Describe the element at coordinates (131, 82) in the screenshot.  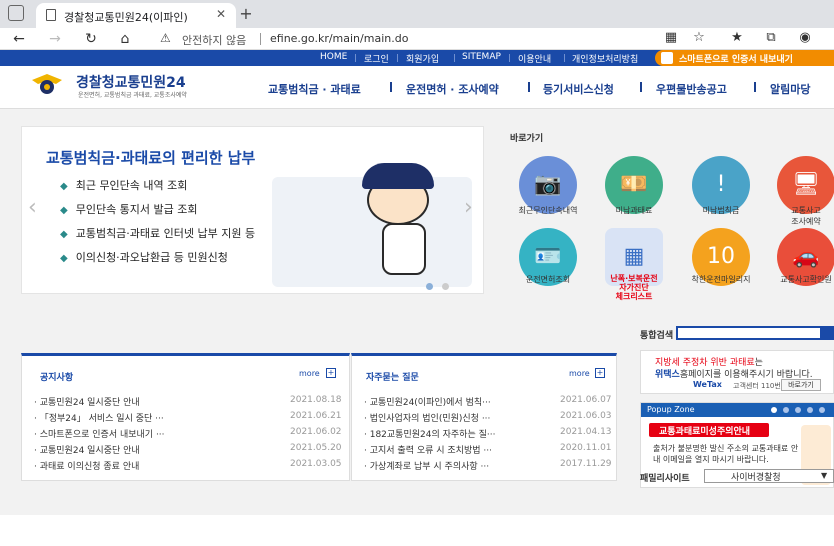
I see `site-logo-title: 경찰청교통민원24` at that location.